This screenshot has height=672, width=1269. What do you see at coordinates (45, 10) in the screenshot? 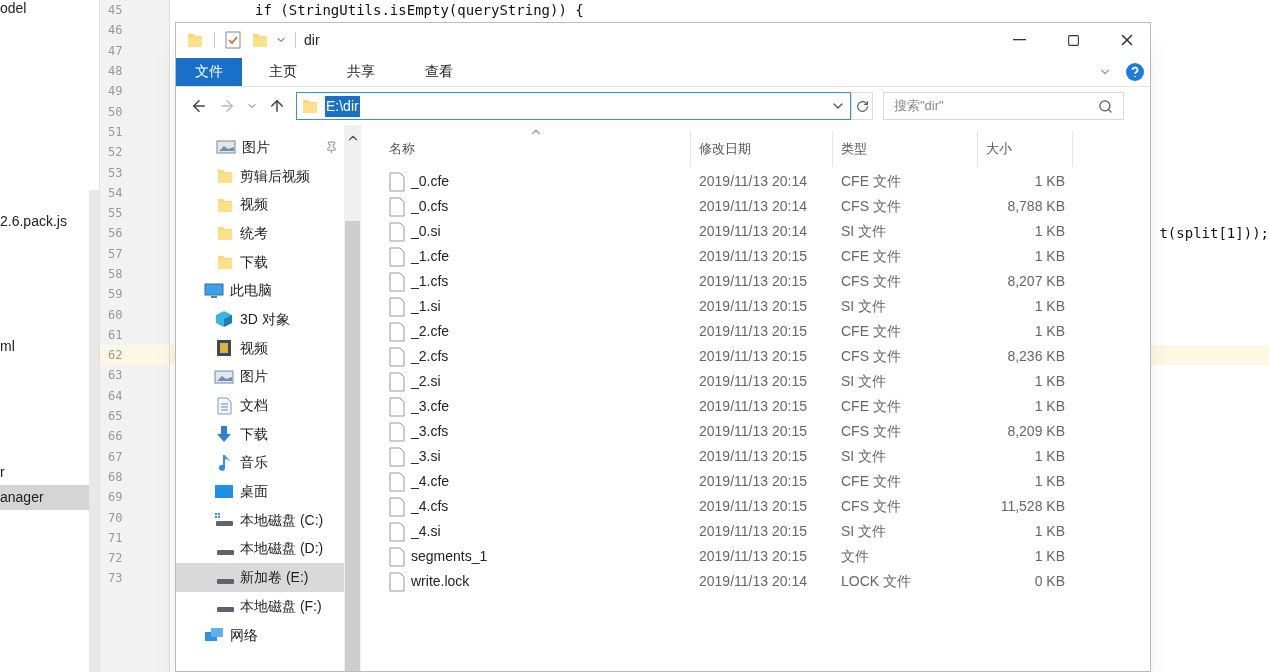
I see `project-tree-item: odel` at bounding box center [45, 10].